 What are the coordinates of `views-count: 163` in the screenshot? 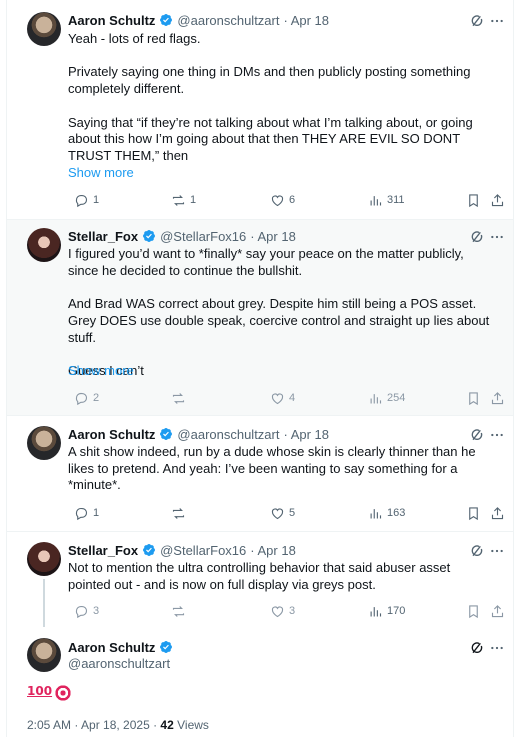 It's located at (396, 513).